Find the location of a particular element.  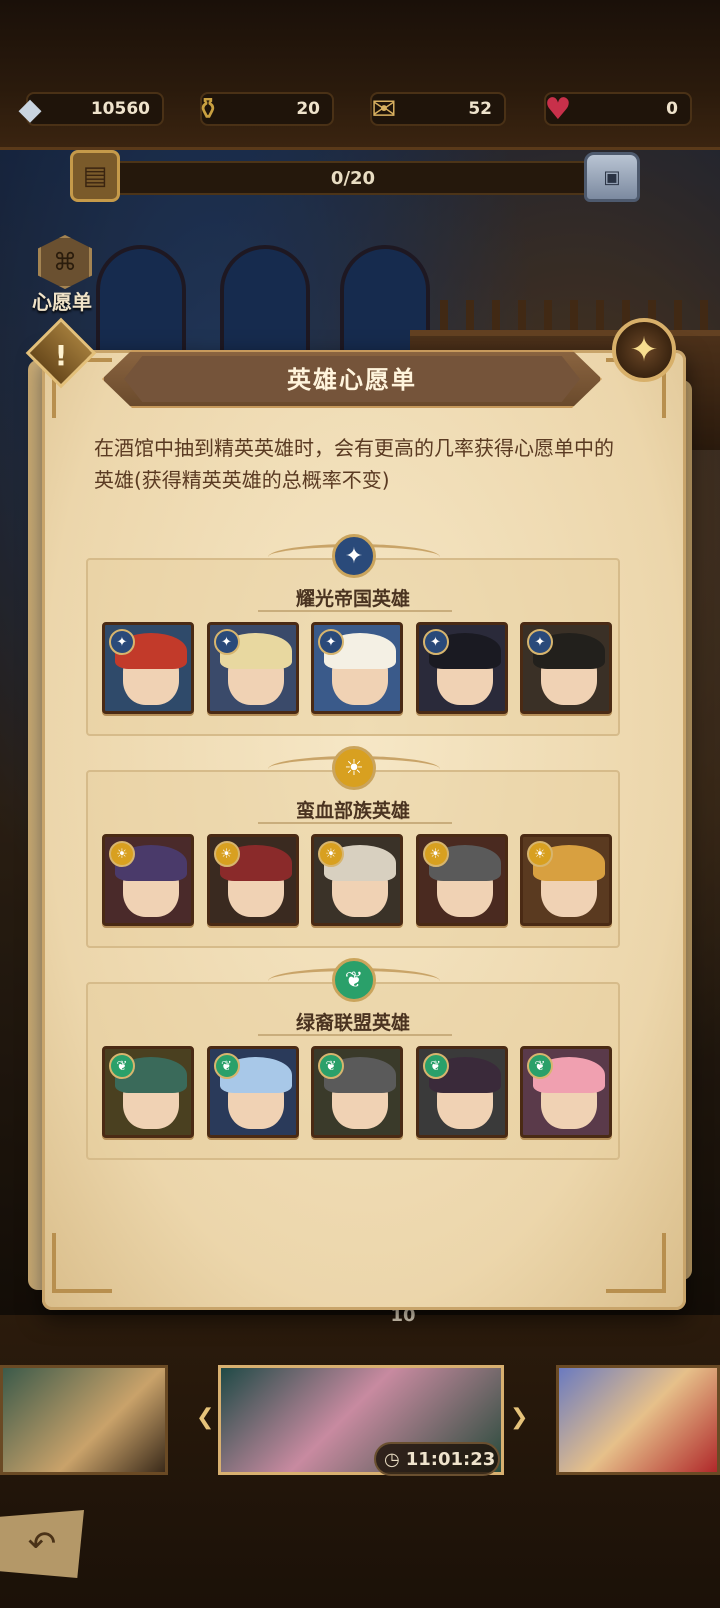

back-button: ↶ is located at coordinates (42, 1544).